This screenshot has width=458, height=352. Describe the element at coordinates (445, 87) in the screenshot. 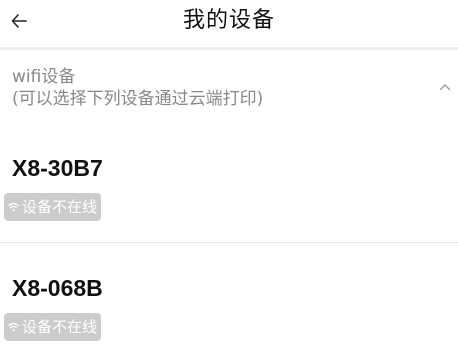

I see `chevron-up-icon` at that location.